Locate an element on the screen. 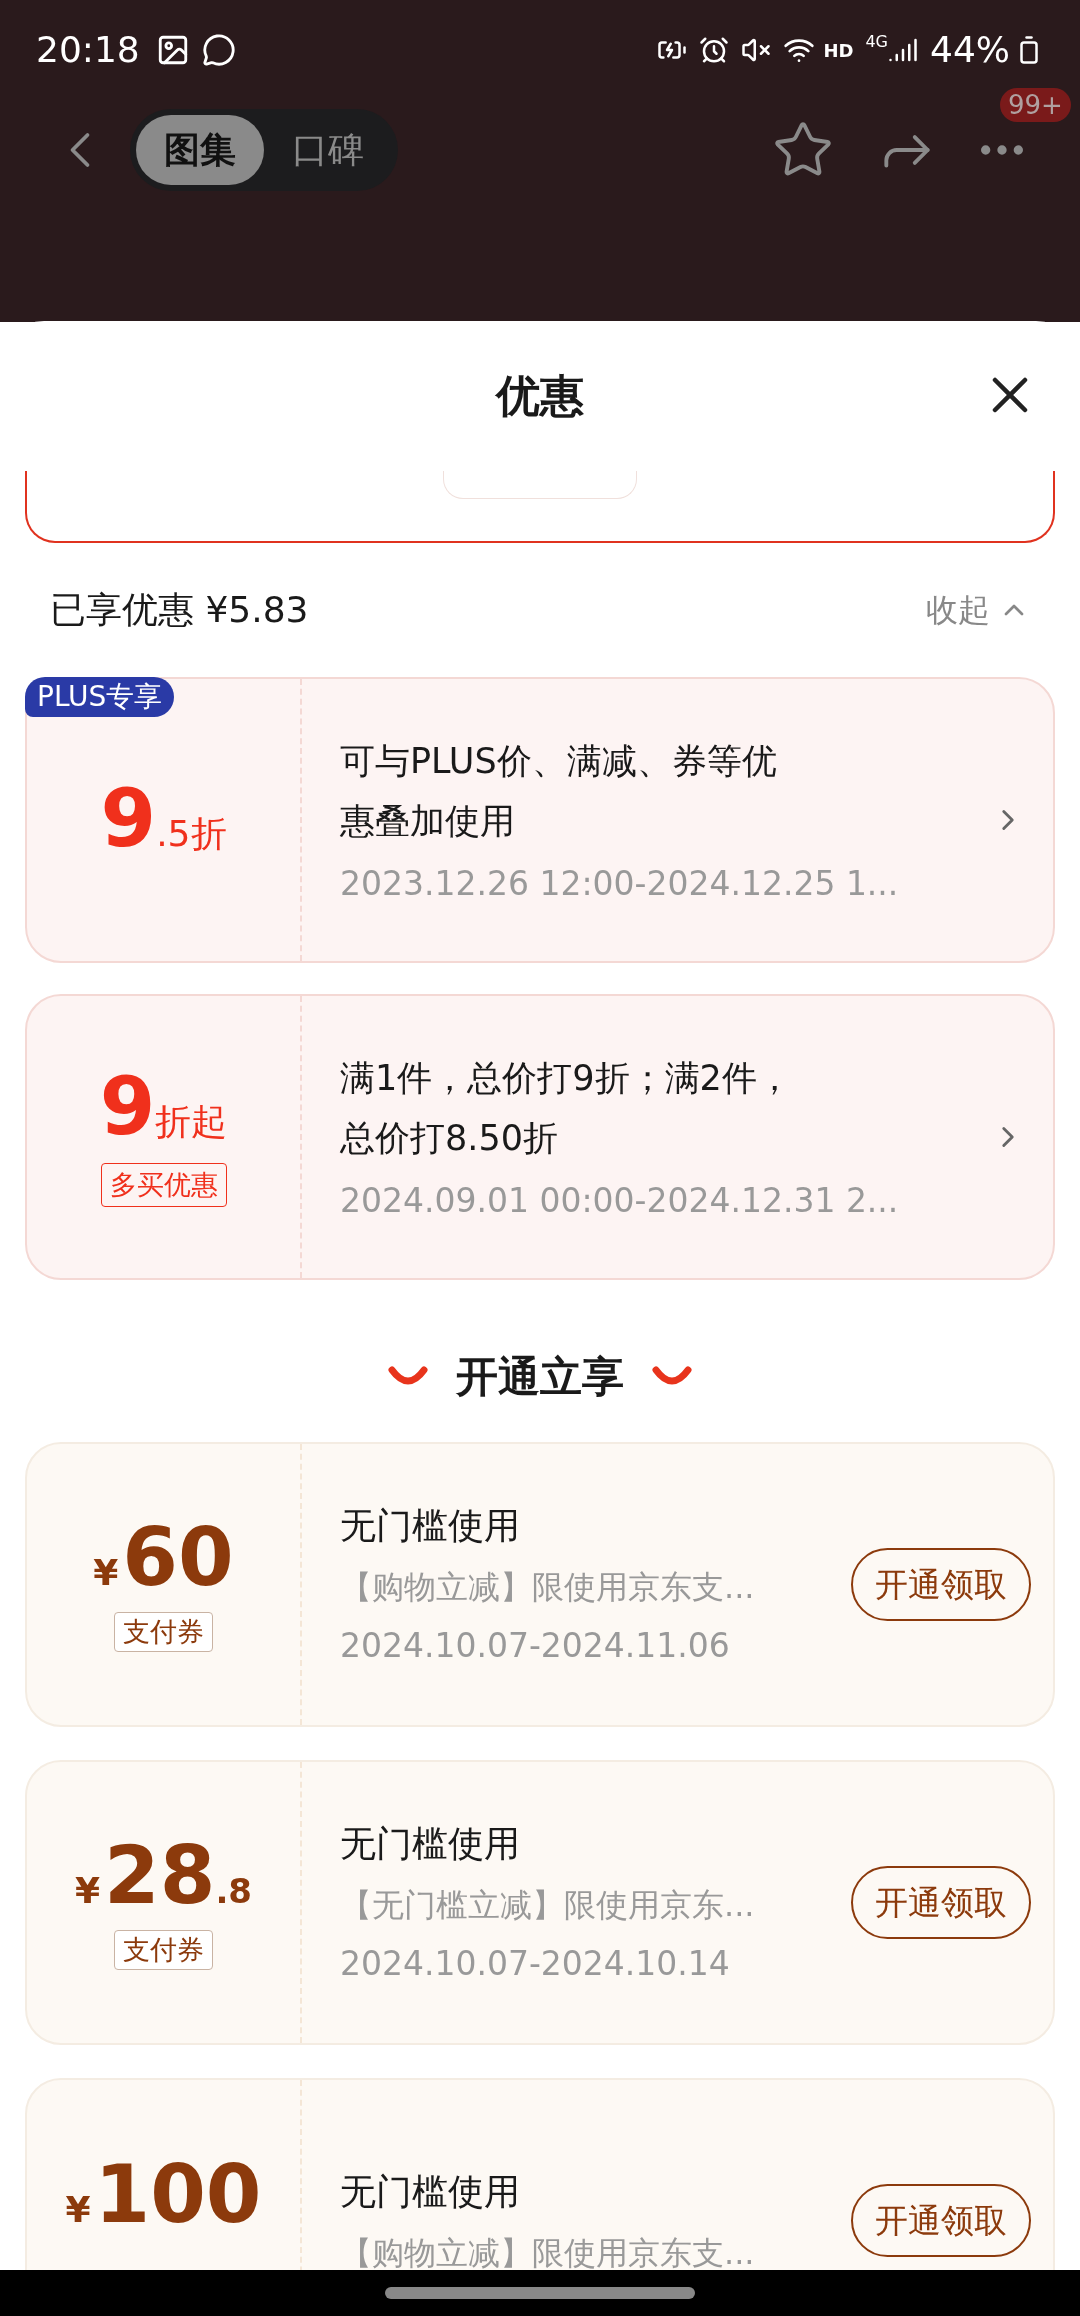 The width and height of the screenshot is (1080, 2316). coupon-date: 2024.10.07-2024.11.06 is located at coordinates (535, 1645).